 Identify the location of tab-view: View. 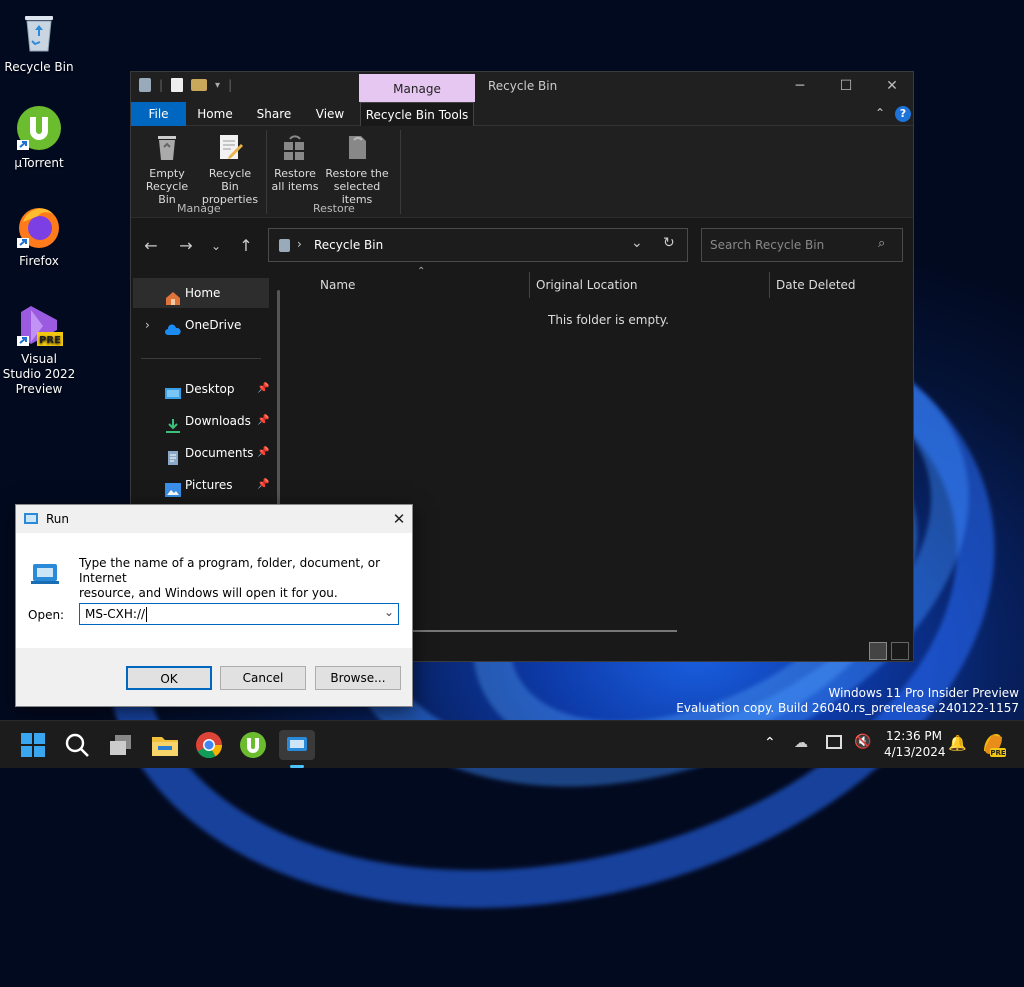
(330, 114).